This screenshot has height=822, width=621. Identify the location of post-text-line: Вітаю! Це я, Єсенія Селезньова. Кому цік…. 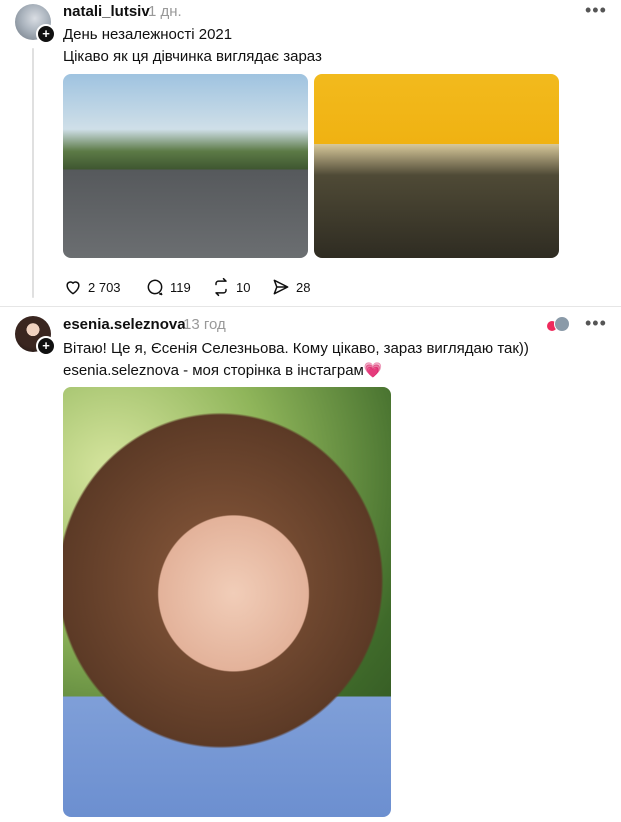
(296, 348).